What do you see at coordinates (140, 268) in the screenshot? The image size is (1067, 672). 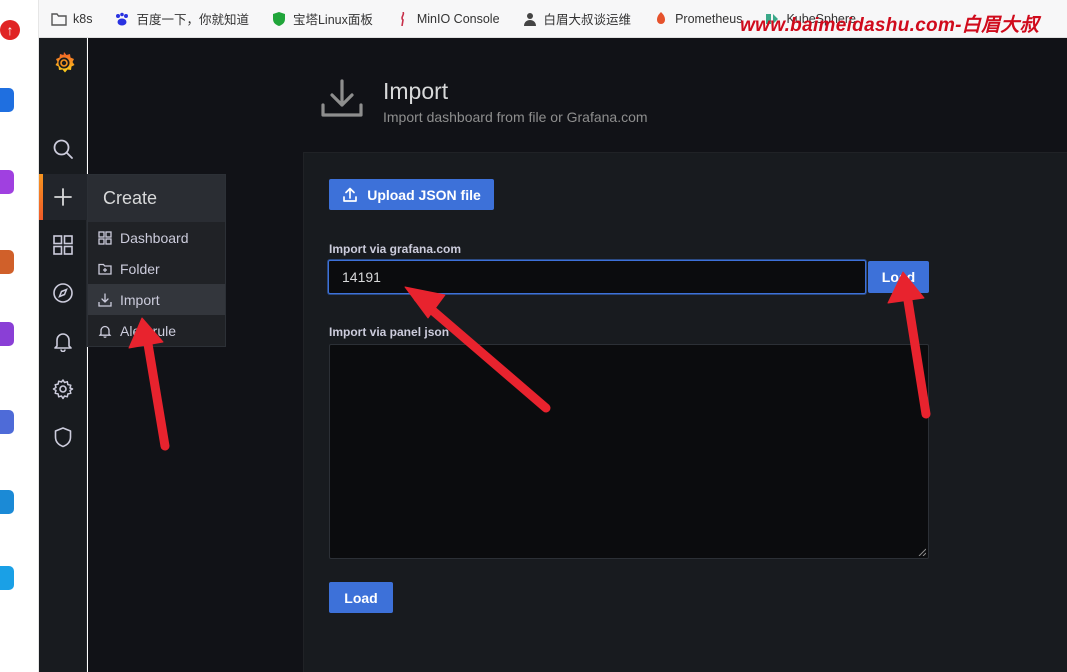 I see `menu-item-label: Folder` at bounding box center [140, 268].